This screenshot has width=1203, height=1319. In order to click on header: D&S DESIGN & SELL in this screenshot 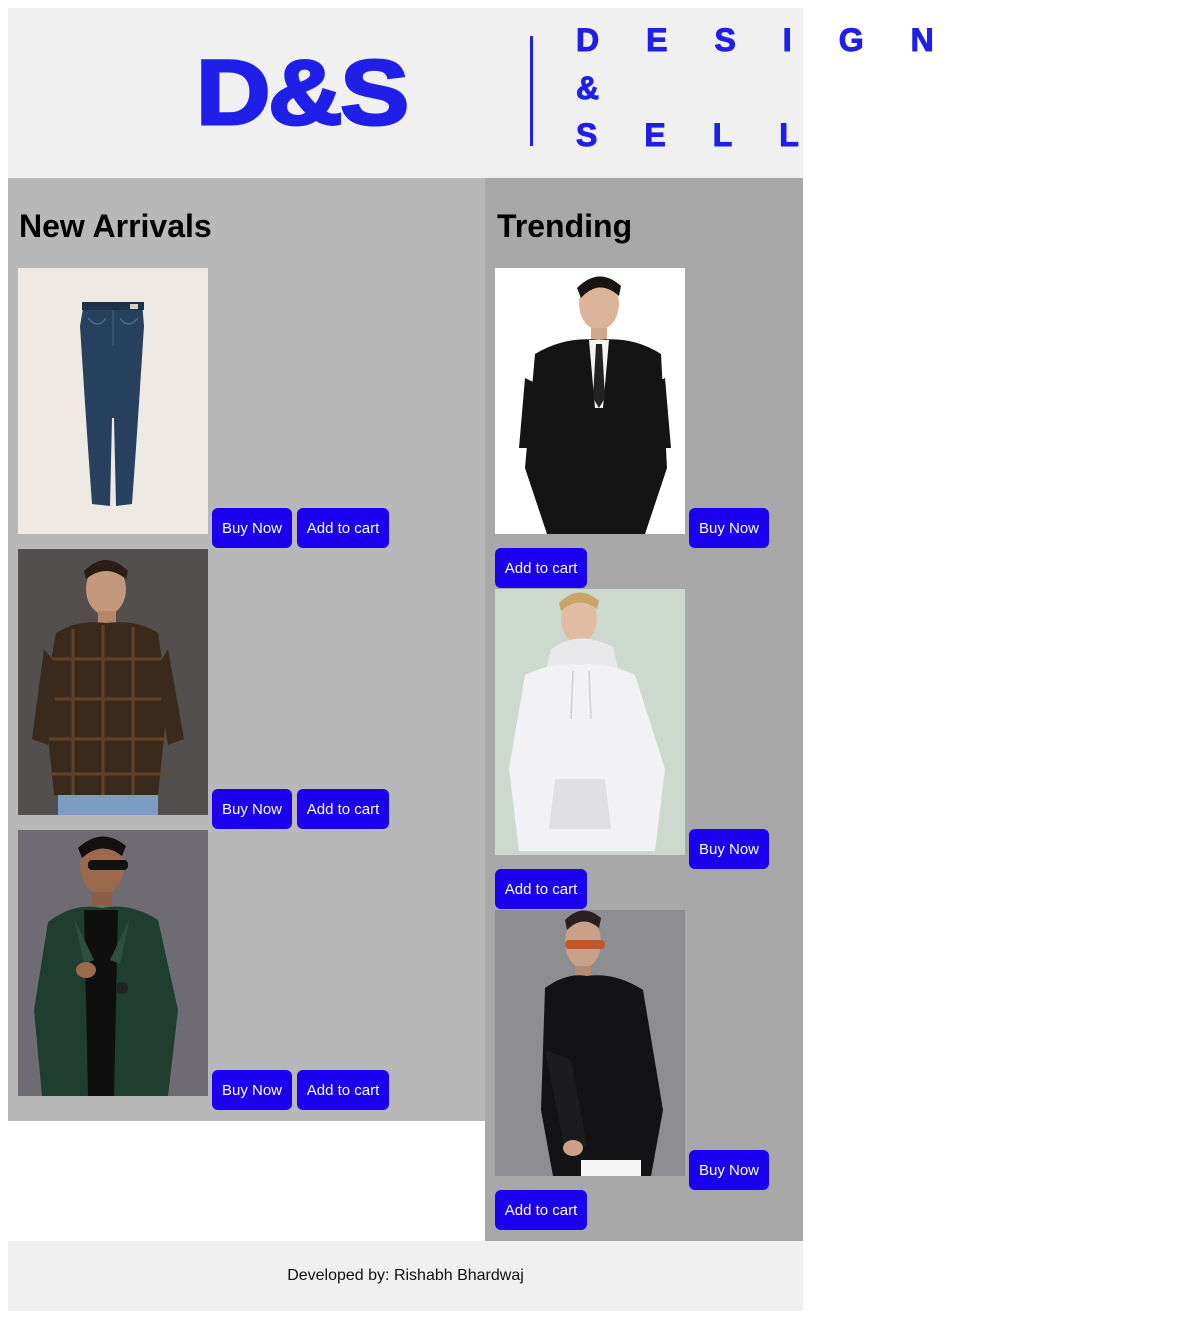, I will do `click(471, 93)`.